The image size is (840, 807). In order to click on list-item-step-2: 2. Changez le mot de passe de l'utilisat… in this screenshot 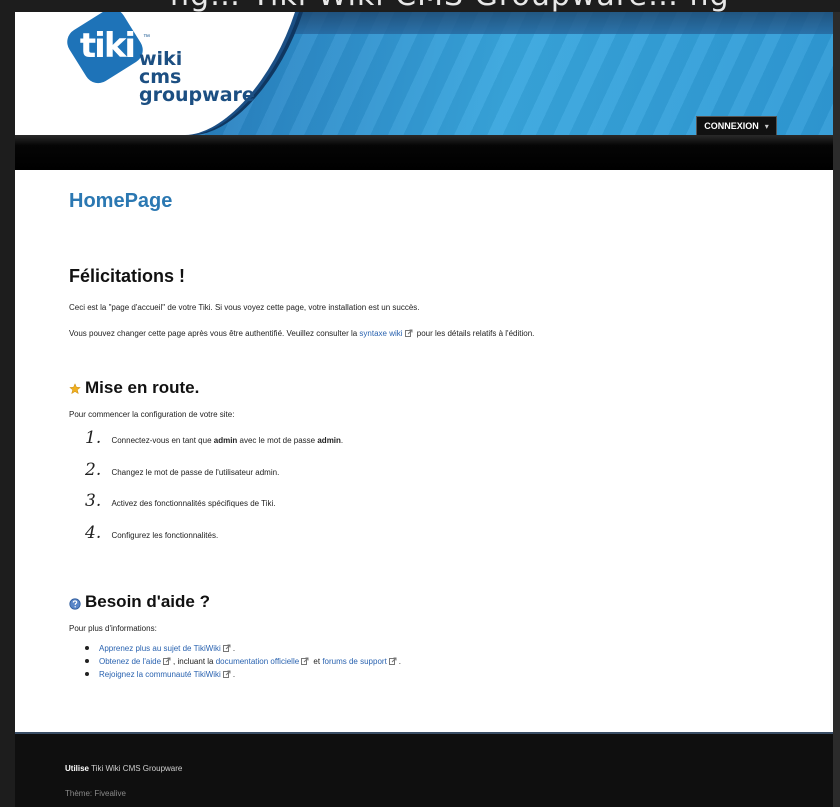, I will do `click(182, 470)`.